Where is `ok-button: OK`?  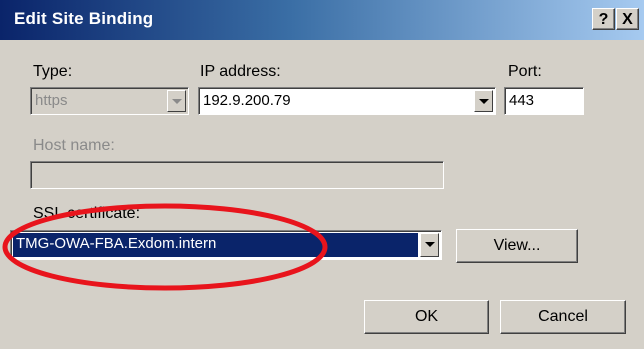 ok-button: OK is located at coordinates (426, 317).